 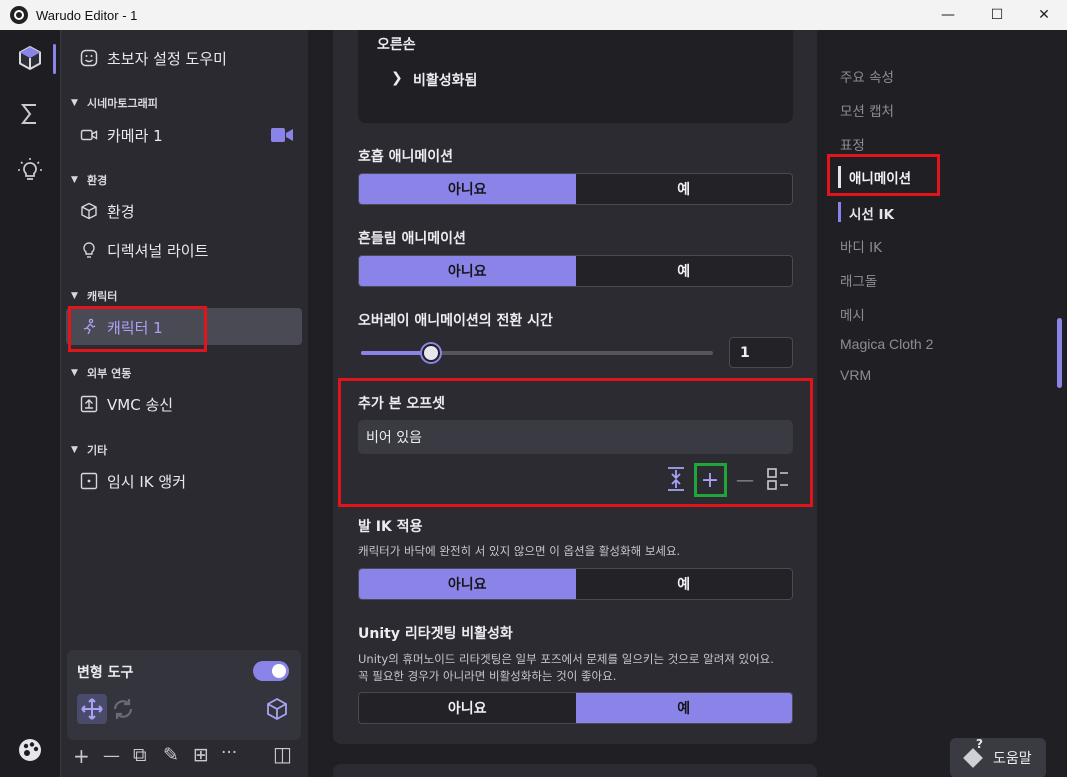 I want to click on sidebar-item-label: VMC 송신, so click(x=140, y=404).